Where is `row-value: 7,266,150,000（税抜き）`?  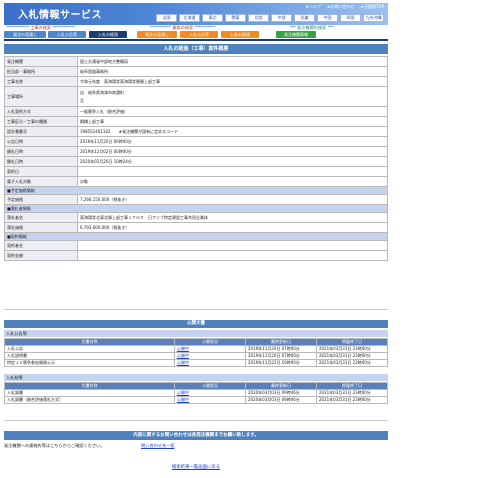
row-value: 7,266,150,000（税抜き） is located at coordinates (232, 199).